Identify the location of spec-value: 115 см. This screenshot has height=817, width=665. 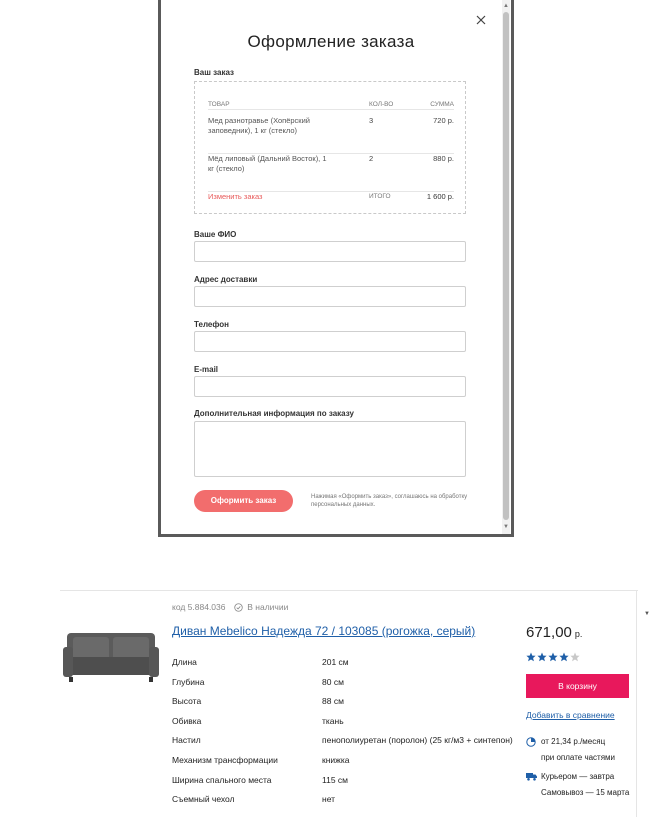
(335, 779).